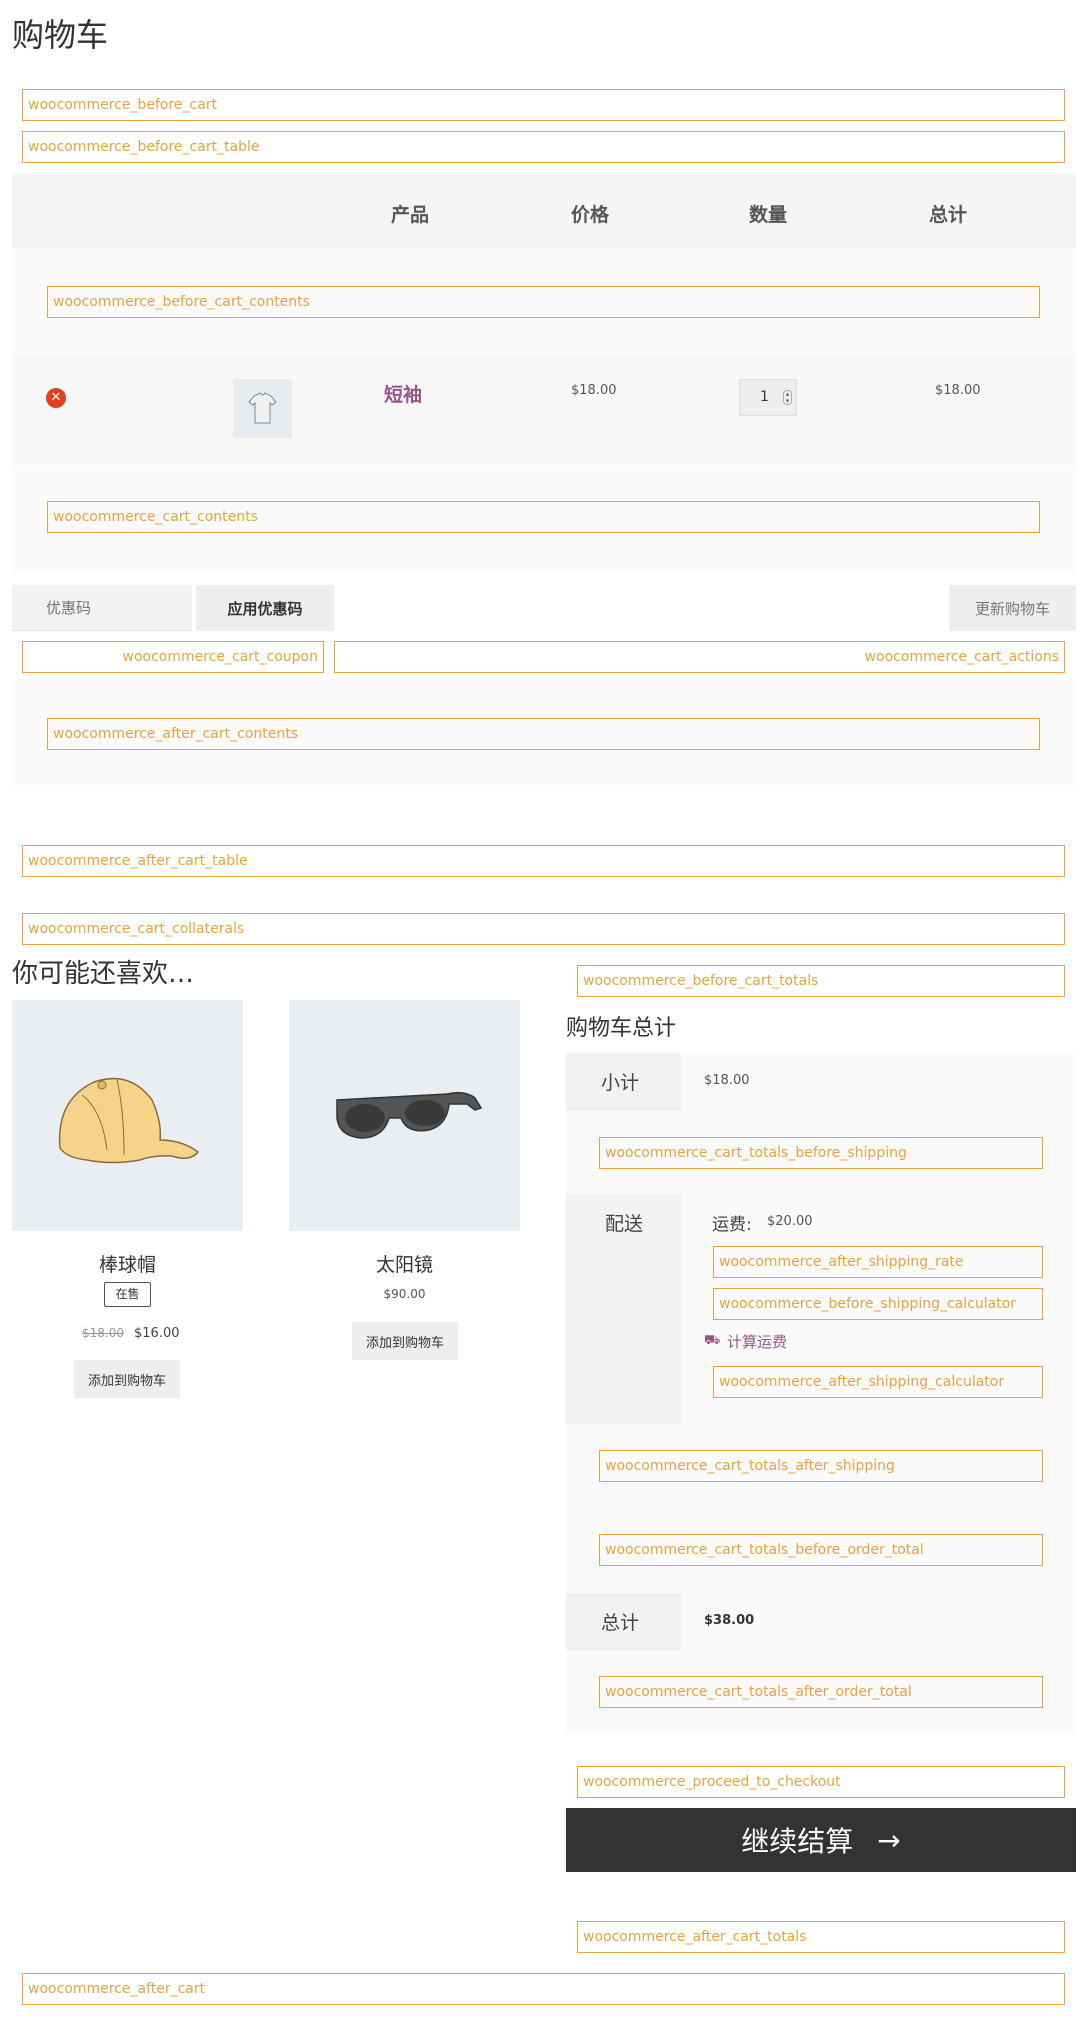  I want to click on cart-item-row, so click(544, 410).